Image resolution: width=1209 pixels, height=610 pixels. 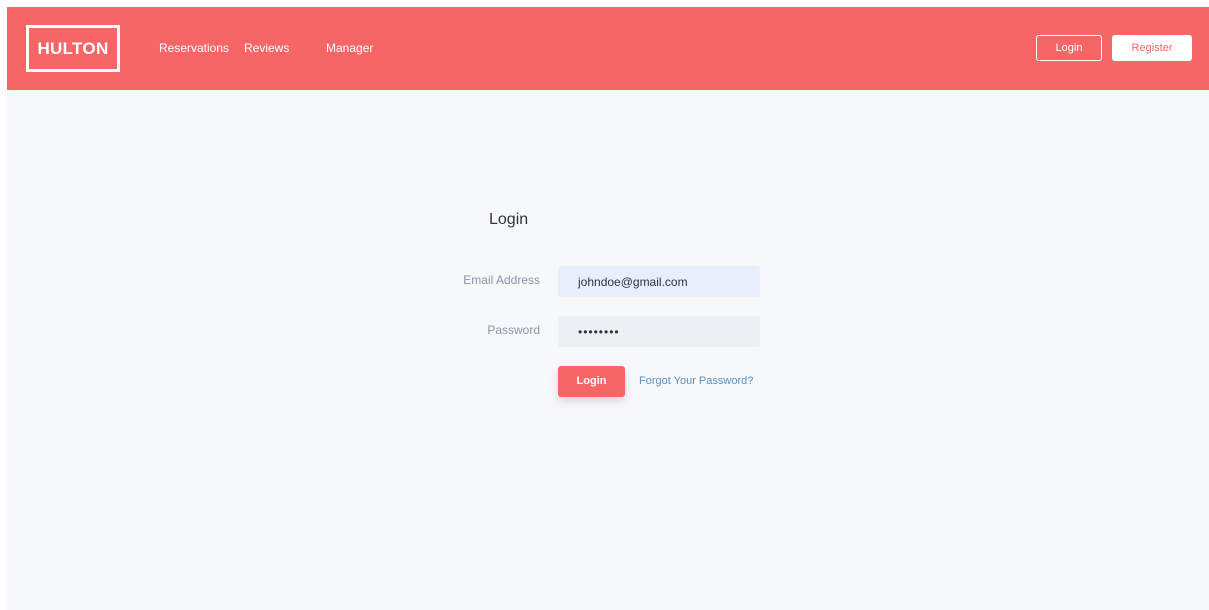 What do you see at coordinates (194, 48) in the screenshot?
I see `nav-link-reservations: Reservations` at bounding box center [194, 48].